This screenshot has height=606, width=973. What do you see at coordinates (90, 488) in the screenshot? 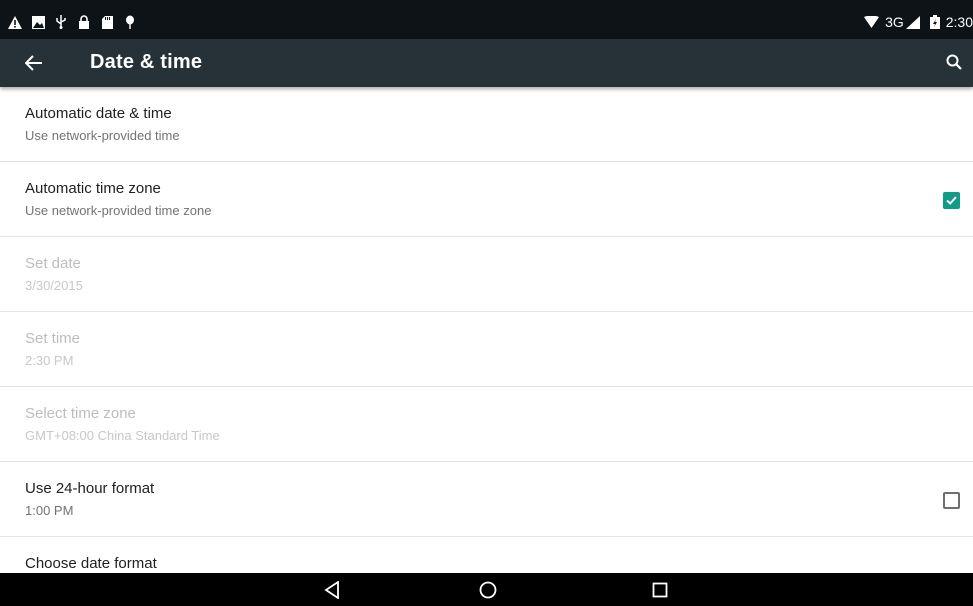
I see `setting-title: Use 24-hour format` at bounding box center [90, 488].